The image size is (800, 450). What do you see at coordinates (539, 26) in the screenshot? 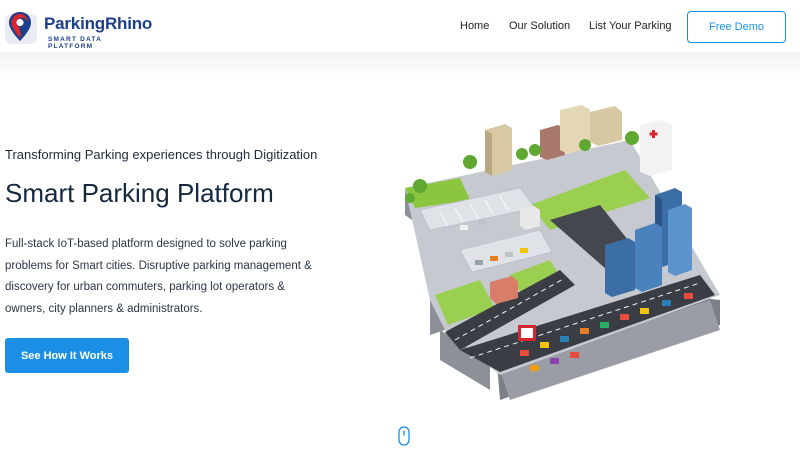
I see `nav-our-solution: Our Solution` at bounding box center [539, 26].